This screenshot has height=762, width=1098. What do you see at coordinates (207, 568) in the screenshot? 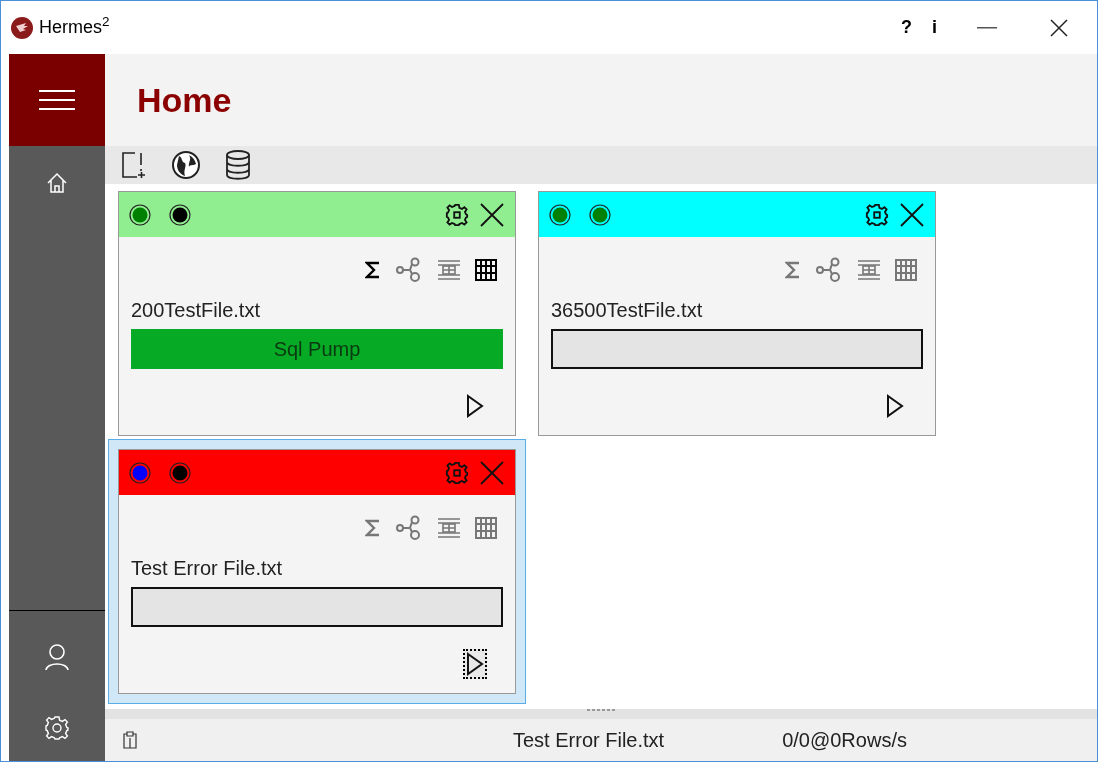
I see `file-name: Test Error File.txt` at bounding box center [207, 568].